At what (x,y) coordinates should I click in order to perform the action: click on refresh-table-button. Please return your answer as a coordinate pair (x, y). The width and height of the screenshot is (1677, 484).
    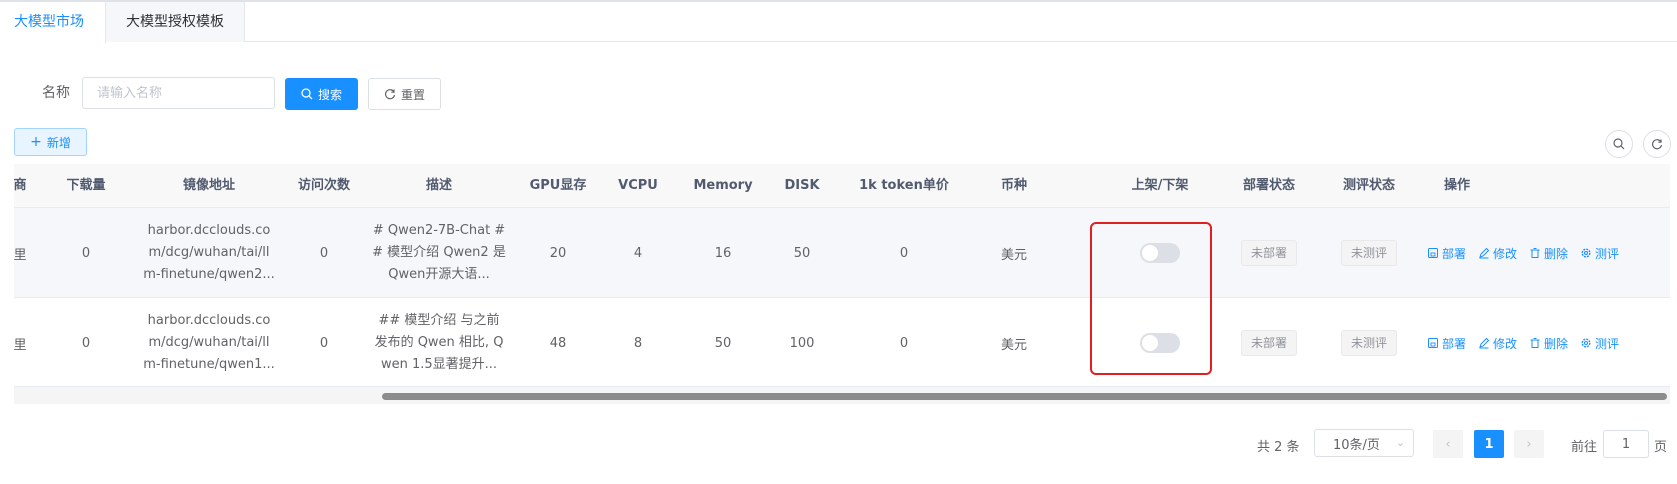
    Looking at the image, I should click on (1657, 144).